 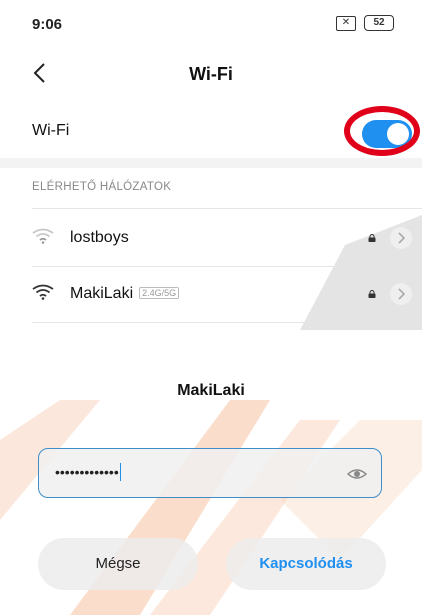 I want to click on status-time: 9:06, so click(x=47, y=24).